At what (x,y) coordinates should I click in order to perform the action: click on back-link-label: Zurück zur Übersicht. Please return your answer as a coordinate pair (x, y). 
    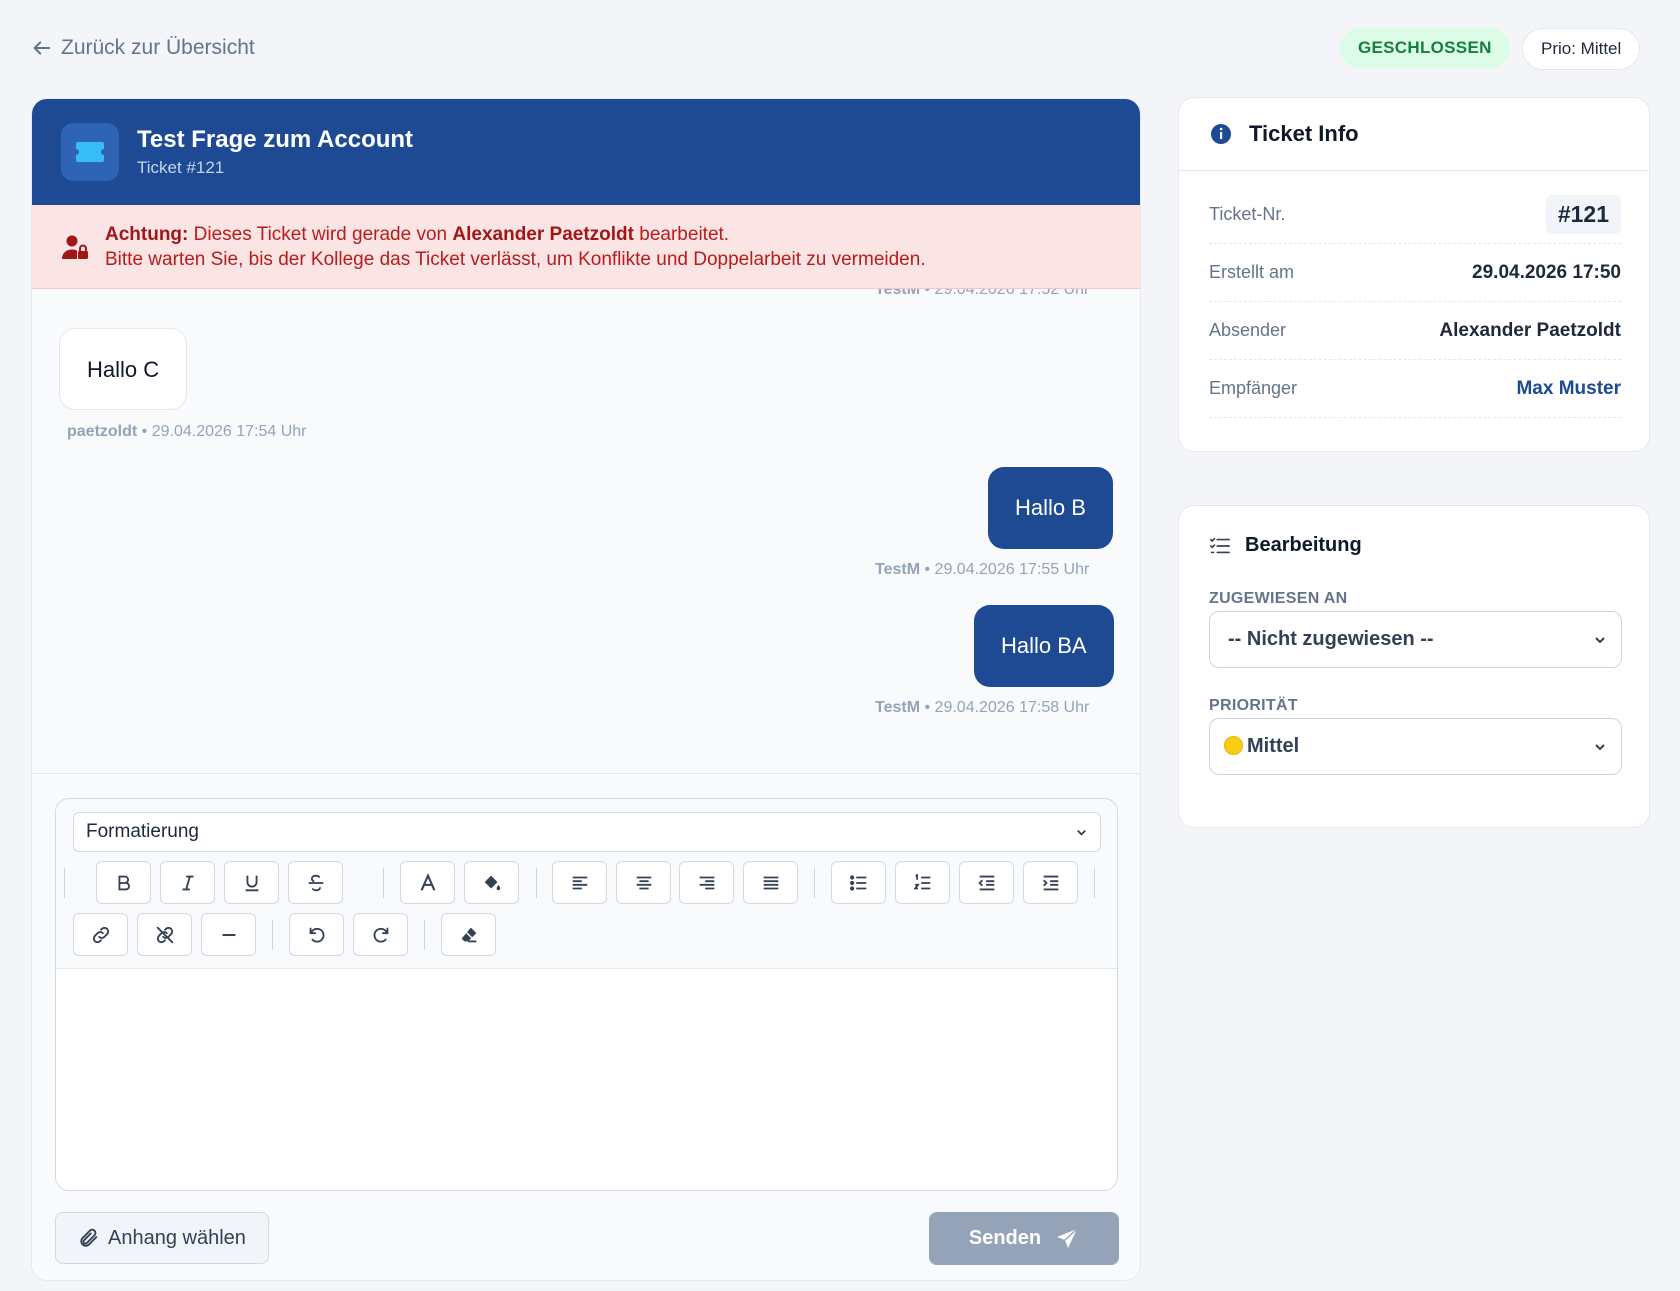
    Looking at the image, I should click on (158, 47).